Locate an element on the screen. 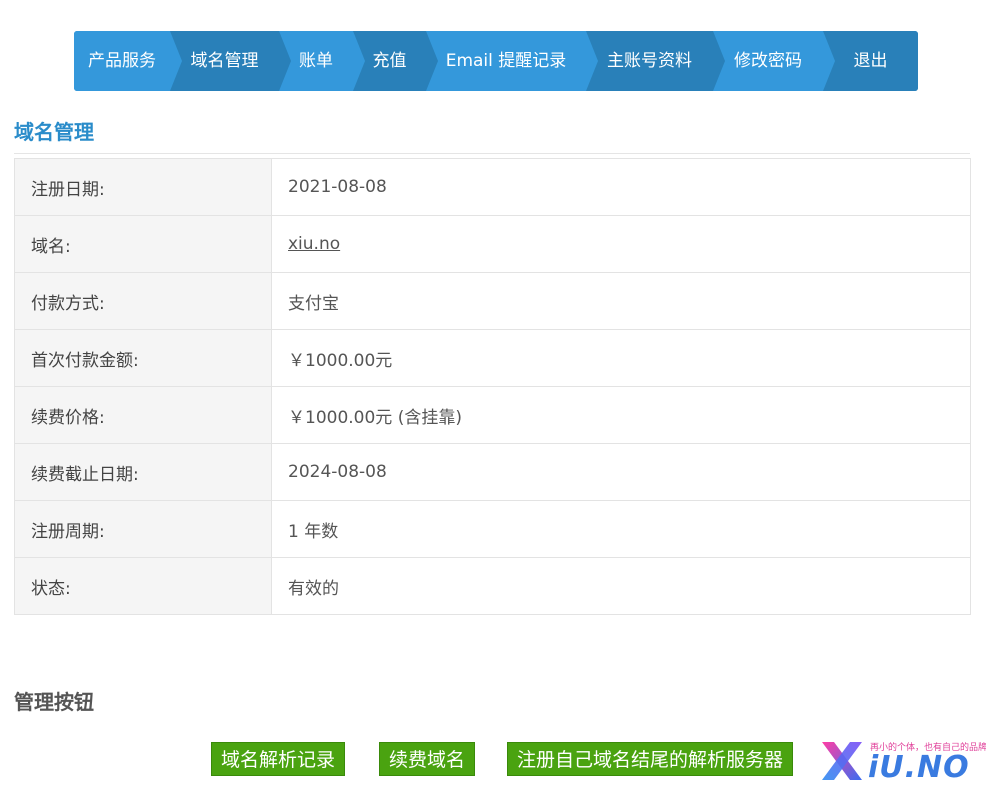  row-value: 支付宝 is located at coordinates (621, 301).